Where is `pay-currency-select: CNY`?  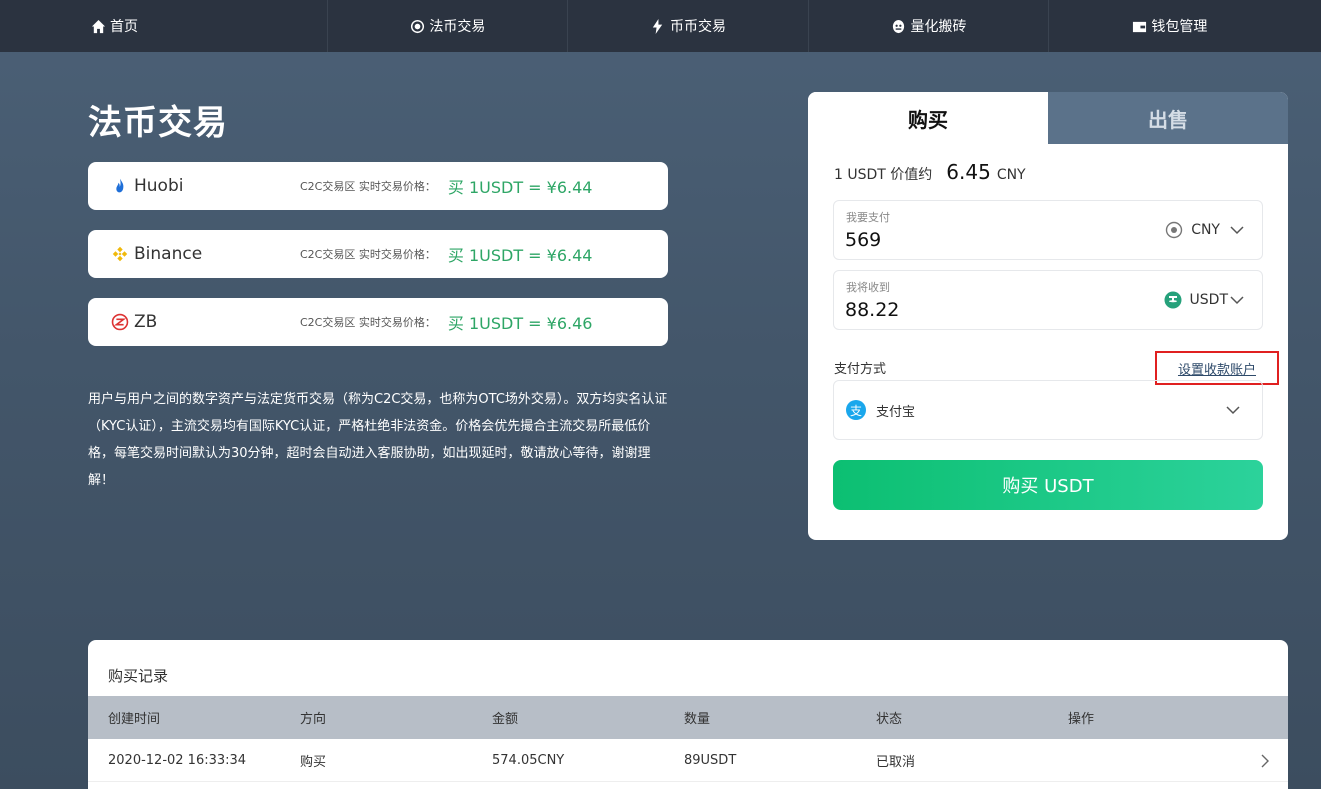 pay-currency-select: CNY is located at coordinates (1204, 230).